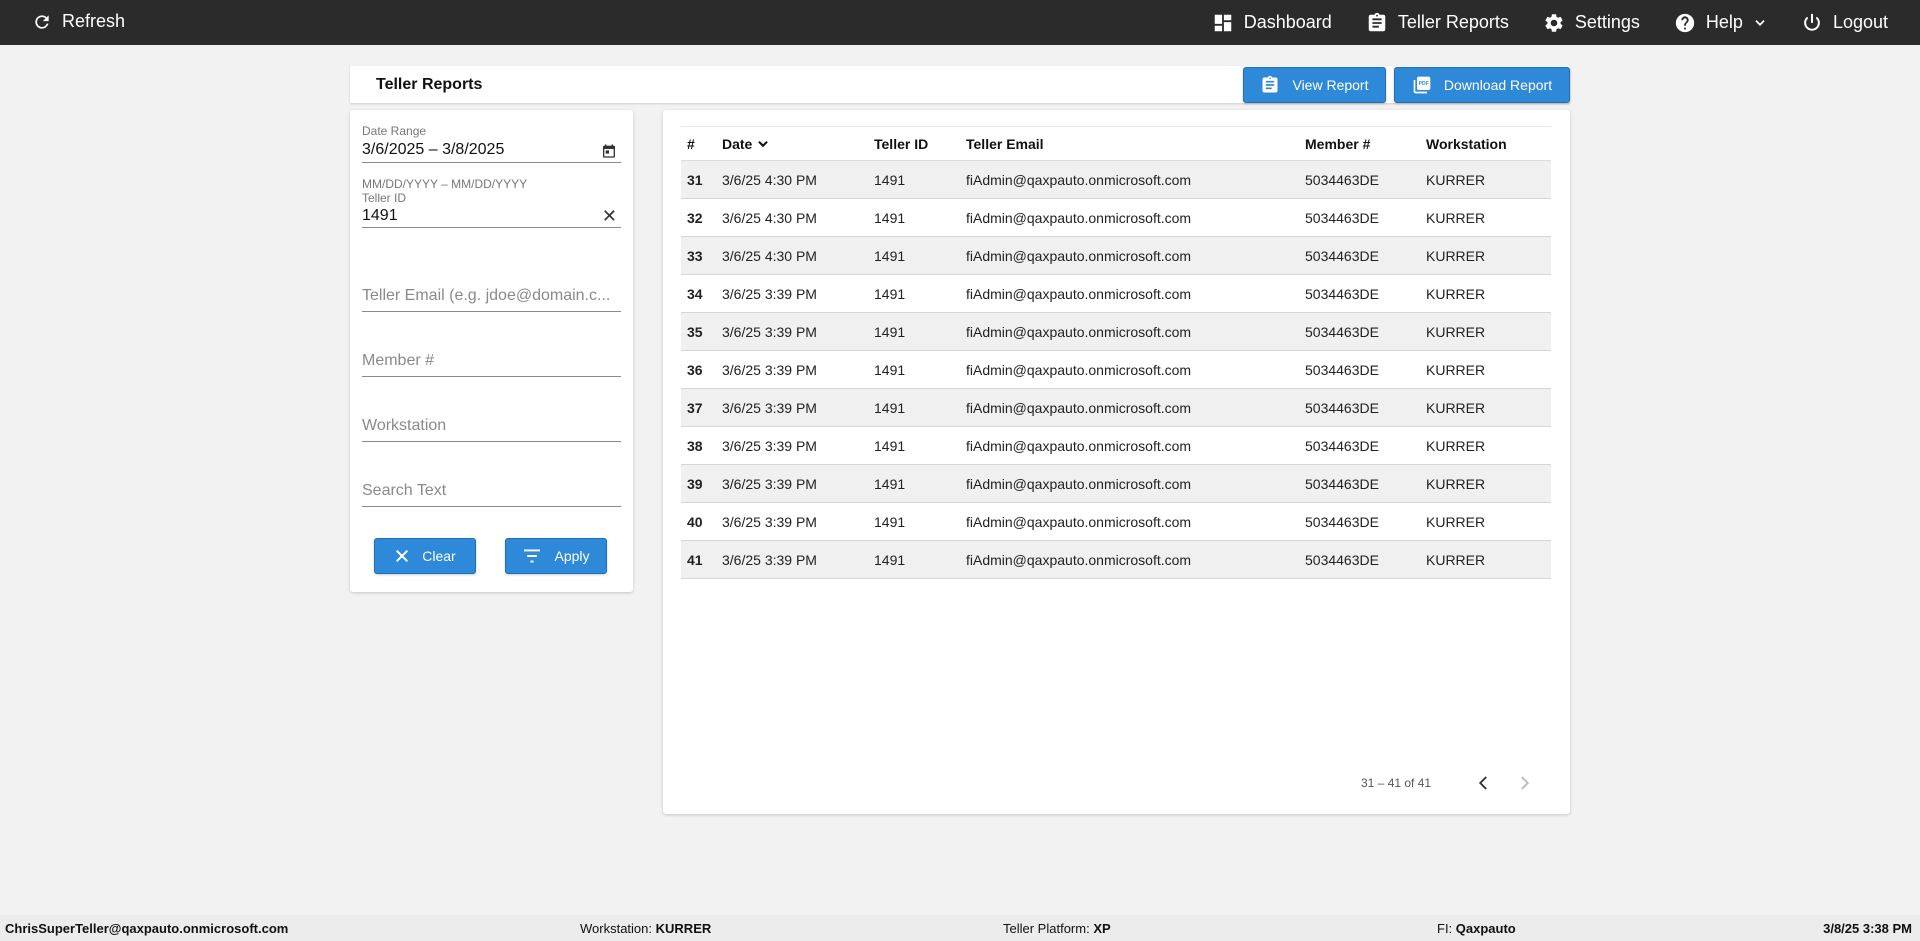 This screenshot has width=1920, height=941. I want to click on footer-fi: FI: Qaxpauto, so click(1476, 928).